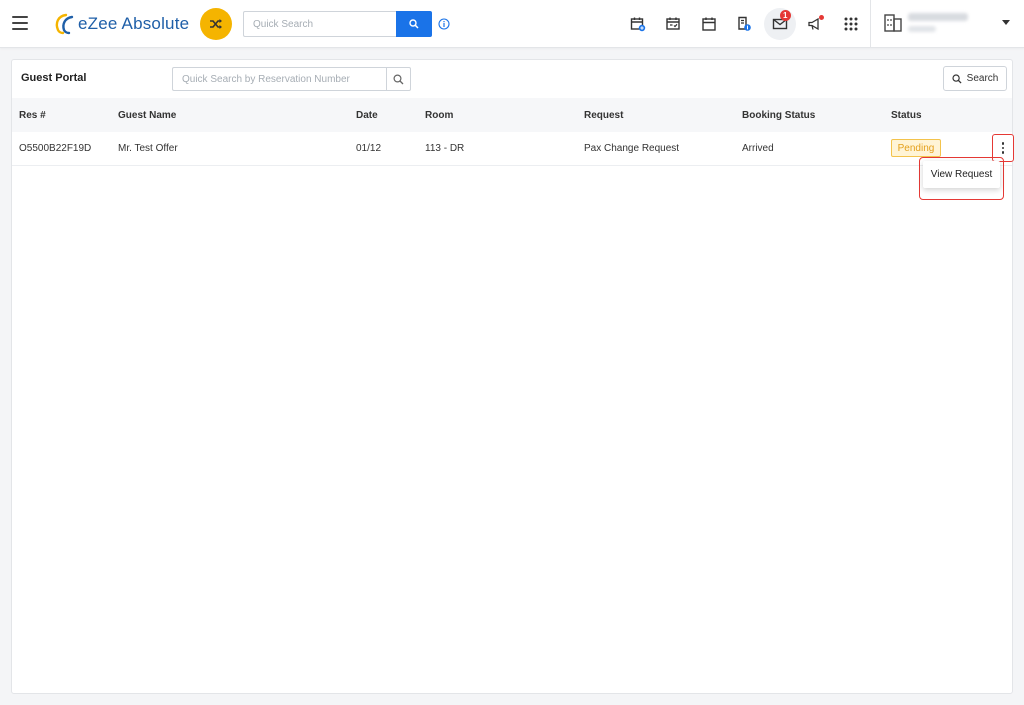  What do you see at coordinates (512, 24) in the screenshot?
I see `top-bar: eZee Absolute Quick Search 1` at bounding box center [512, 24].